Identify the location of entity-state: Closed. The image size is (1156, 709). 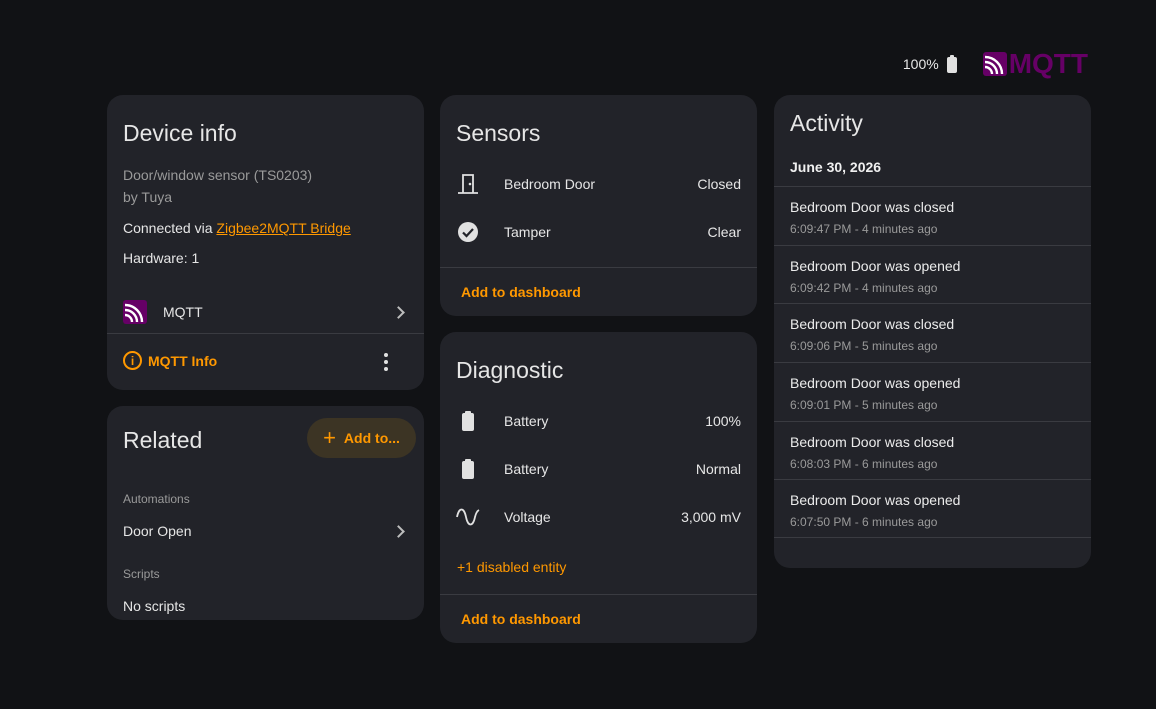
(719, 184).